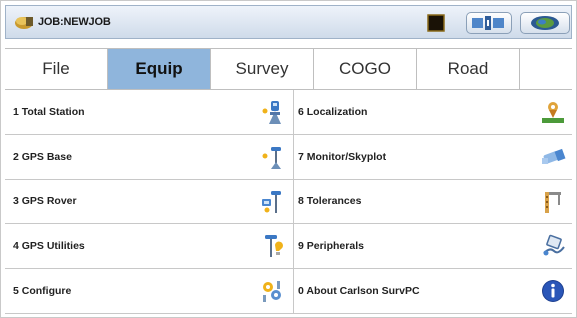 The image size is (577, 318). I want to click on menu-item-monitor-skyplot: 7 Monitor/Skyplot, so click(433, 157).